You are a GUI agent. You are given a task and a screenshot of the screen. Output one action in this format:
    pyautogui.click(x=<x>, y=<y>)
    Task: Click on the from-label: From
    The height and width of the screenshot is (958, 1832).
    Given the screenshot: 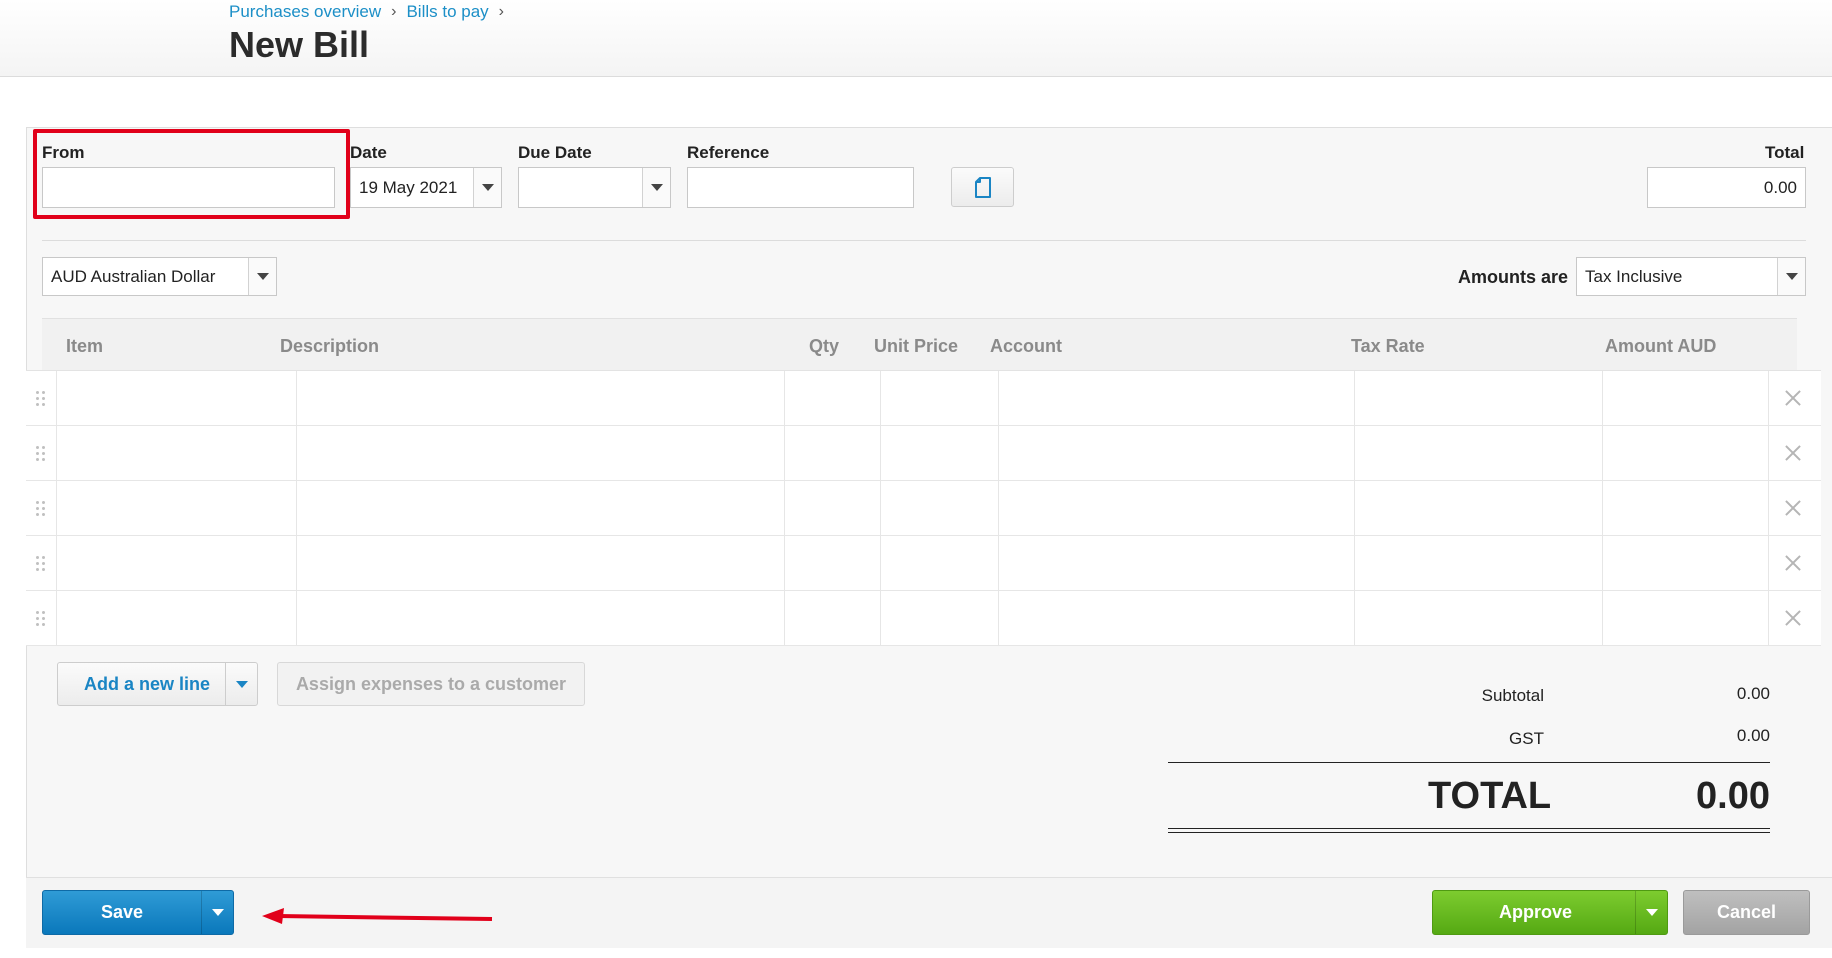 What is the action you would take?
    pyautogui.click(x=63, y=152)
    